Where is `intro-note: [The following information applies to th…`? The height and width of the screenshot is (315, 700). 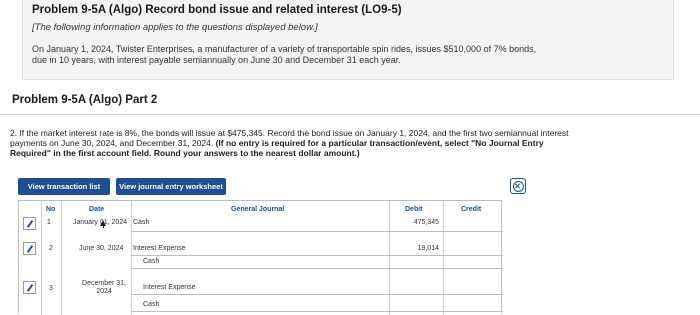 intro-note: [The following information applies to th… is located at coordinates (175, 27).